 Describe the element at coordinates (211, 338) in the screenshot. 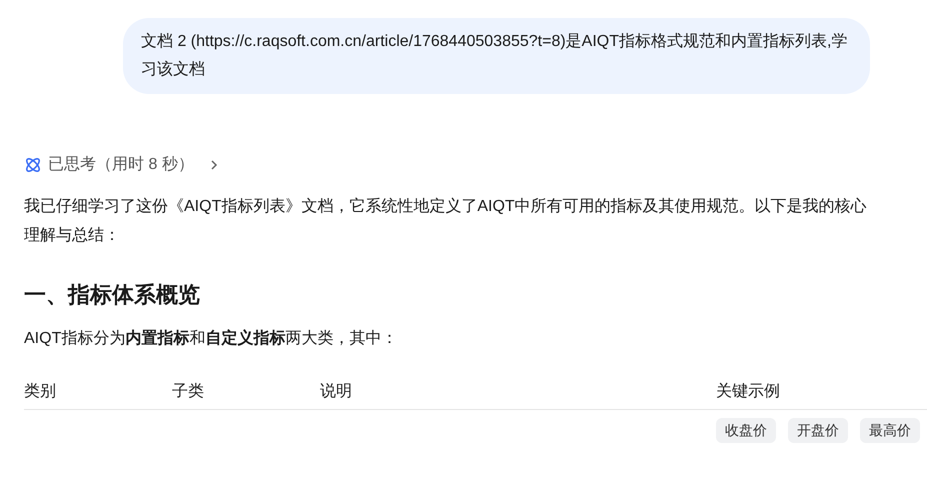

I see `answer-paragraph: AIQT指标分为内置指标和自定义指标两大类，其中：` at that location.